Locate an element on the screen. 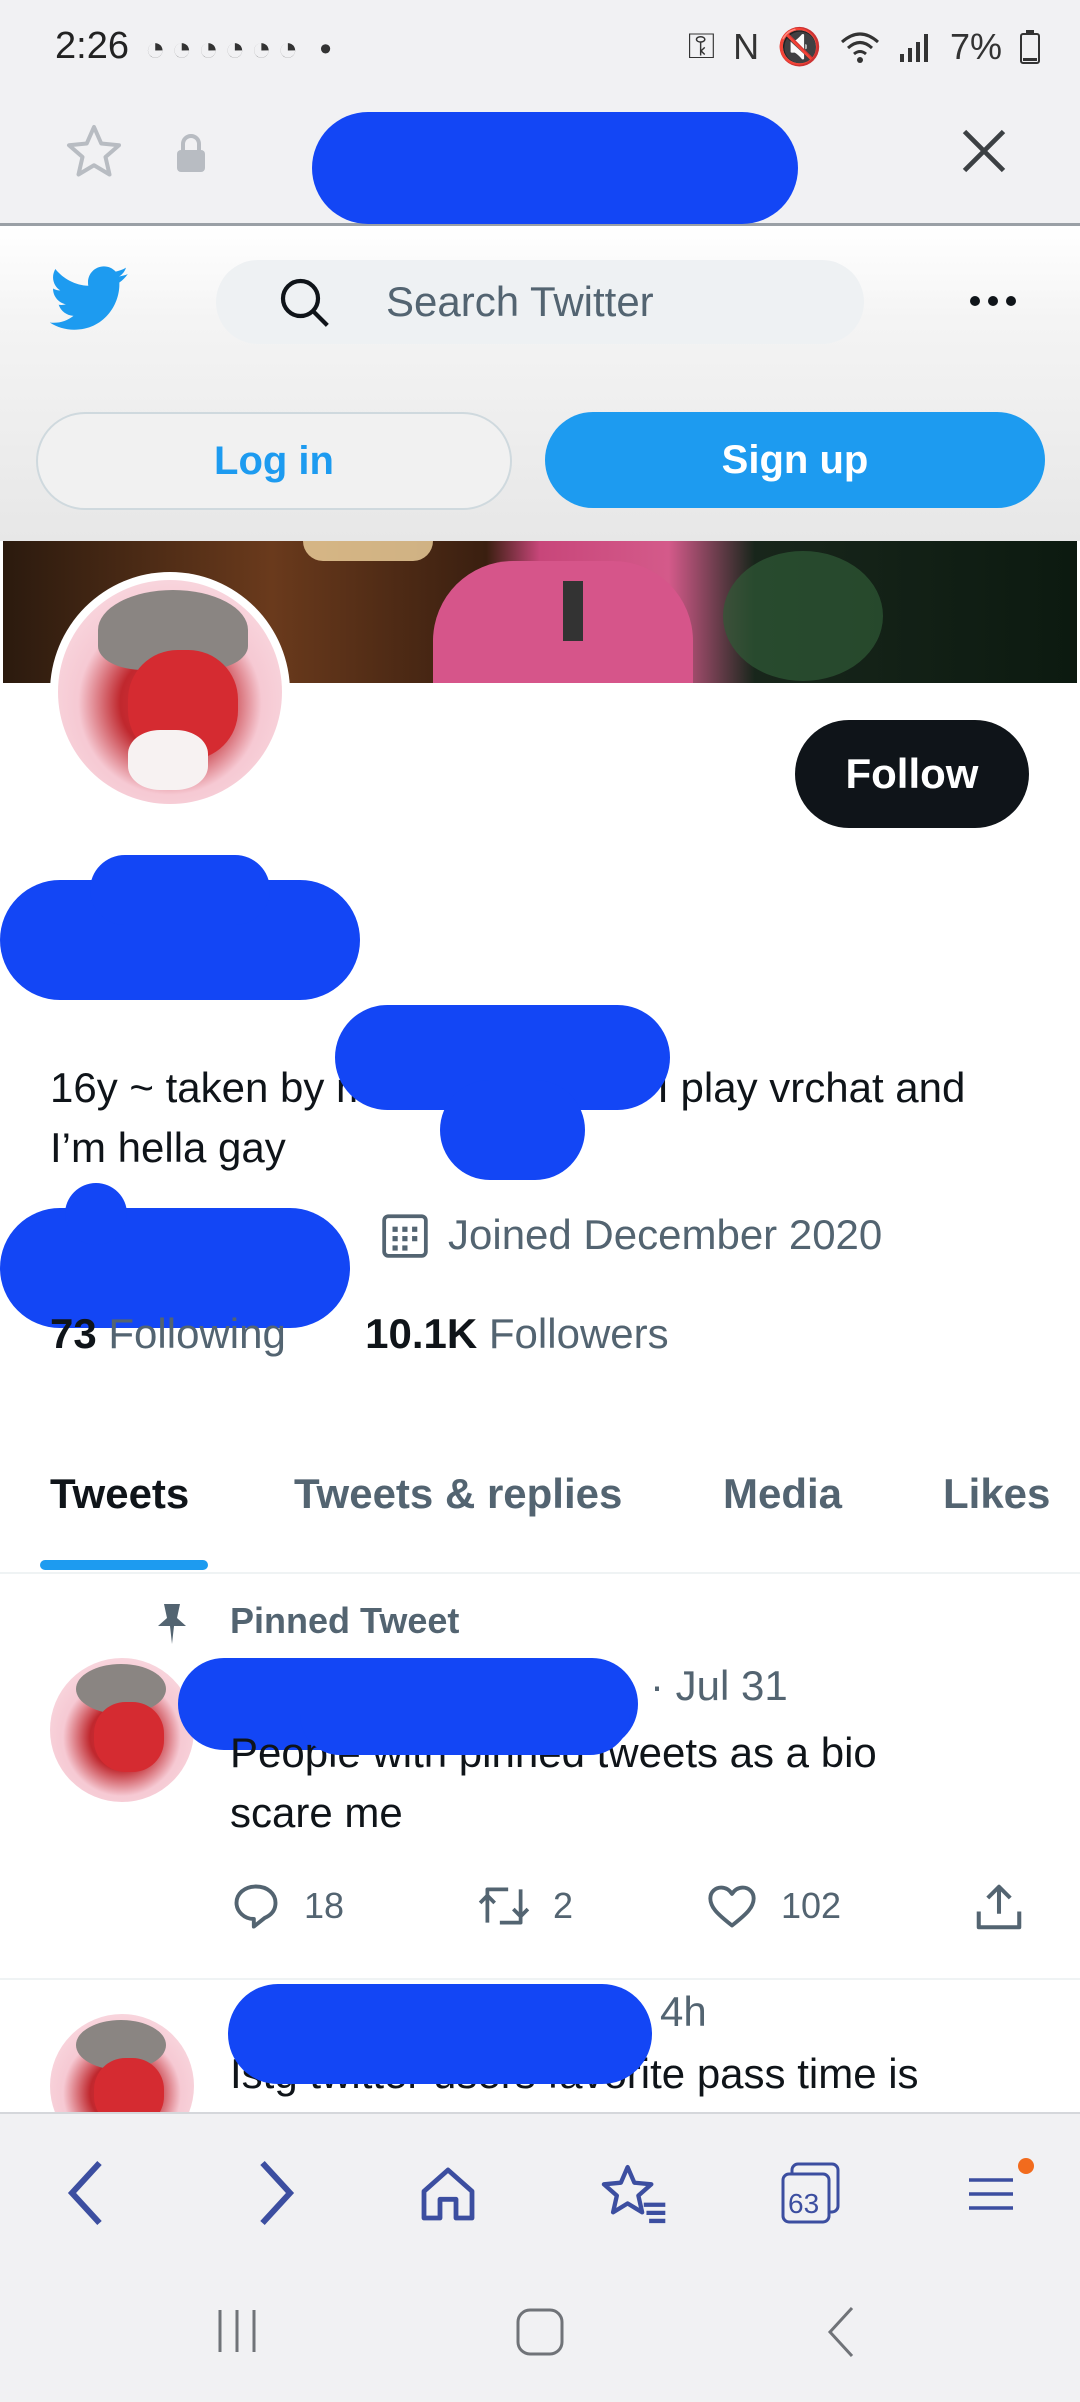 The image size is (1080, 2402). bookmarks-icon is located at coordinates (633, 2194).